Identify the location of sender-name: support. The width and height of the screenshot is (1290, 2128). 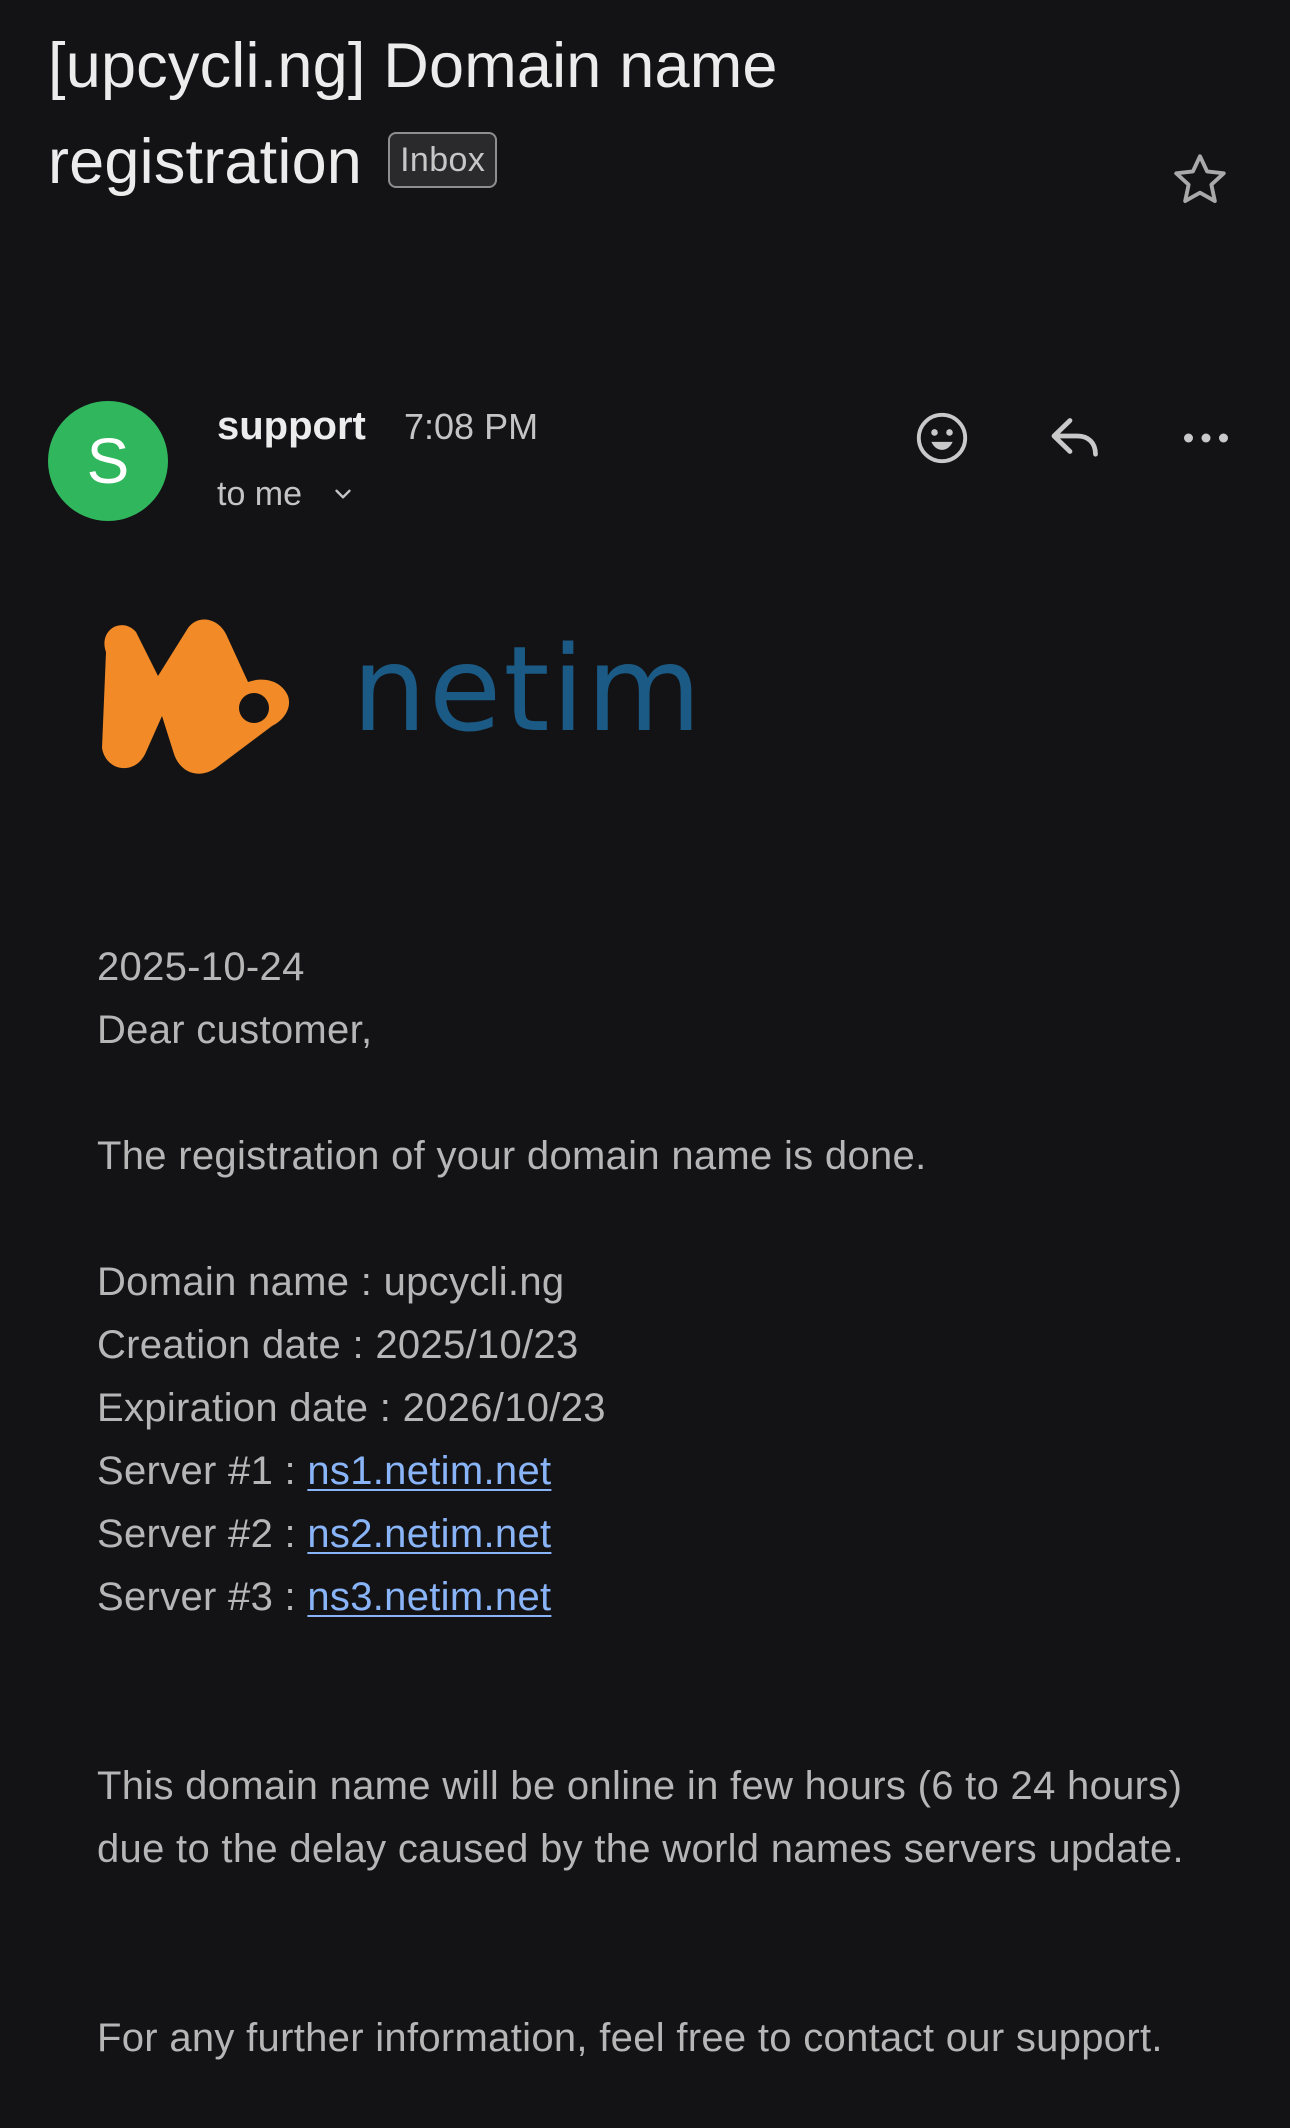
(291, 426).